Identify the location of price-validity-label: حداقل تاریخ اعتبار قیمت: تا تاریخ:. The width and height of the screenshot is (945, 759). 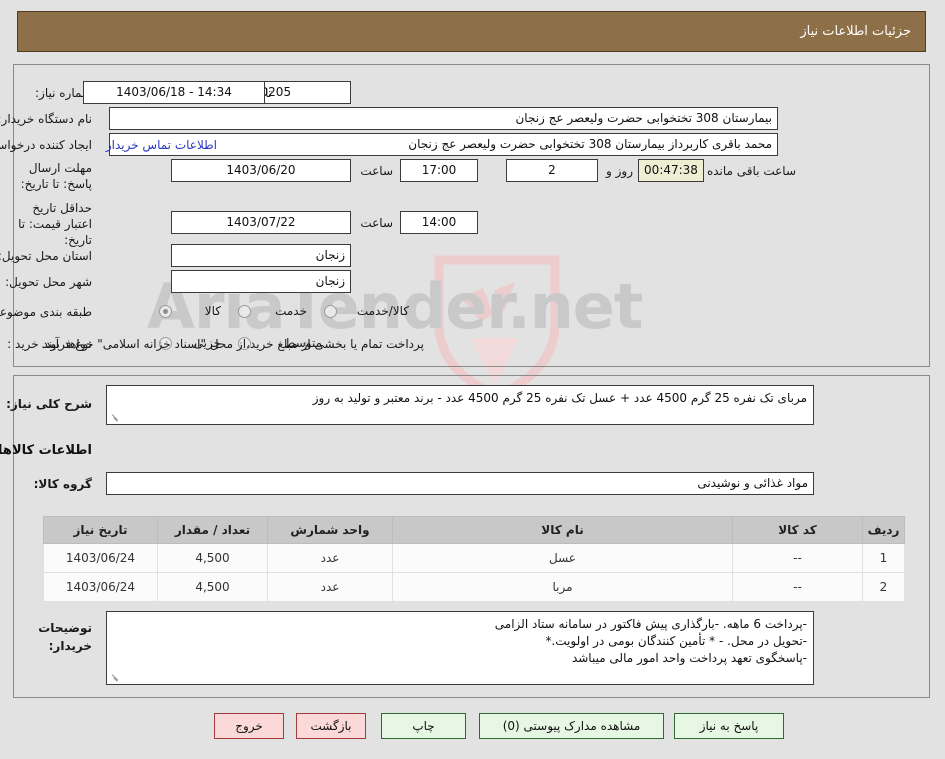
(56, 224).